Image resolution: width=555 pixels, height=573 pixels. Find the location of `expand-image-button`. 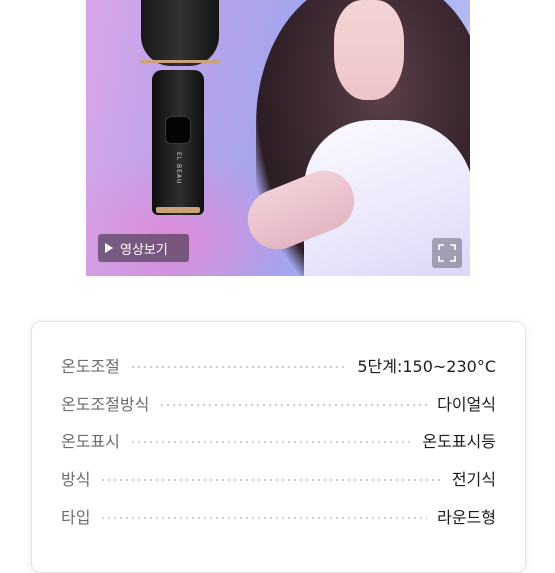

expand-image-button is located at coordinates (447, 253).